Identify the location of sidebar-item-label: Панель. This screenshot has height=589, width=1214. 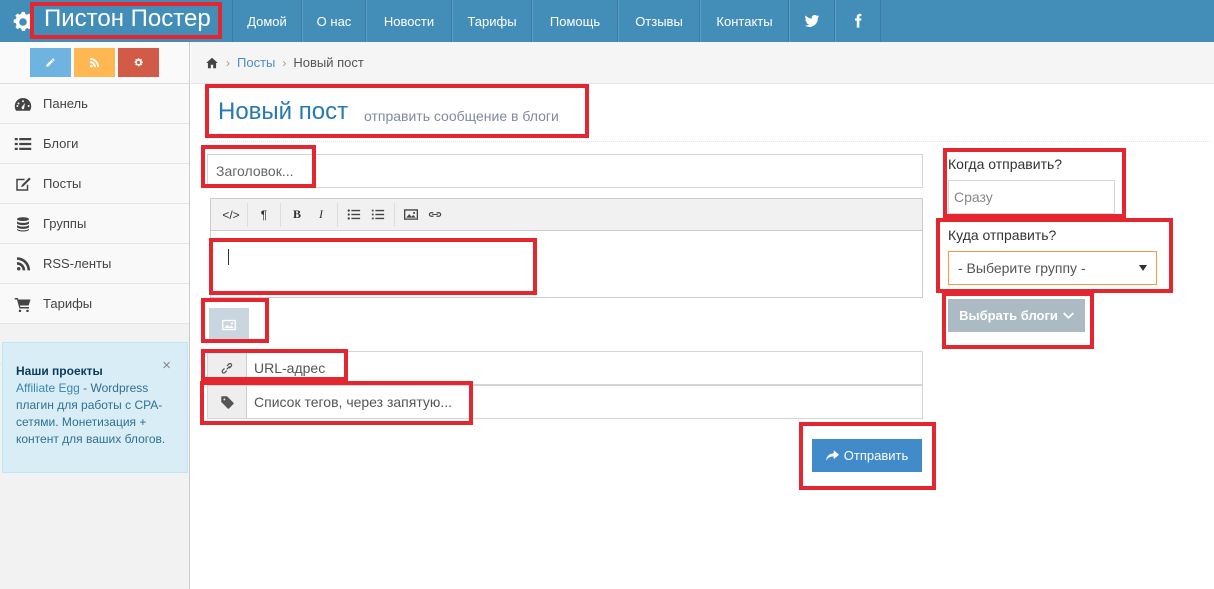
(65, 103).